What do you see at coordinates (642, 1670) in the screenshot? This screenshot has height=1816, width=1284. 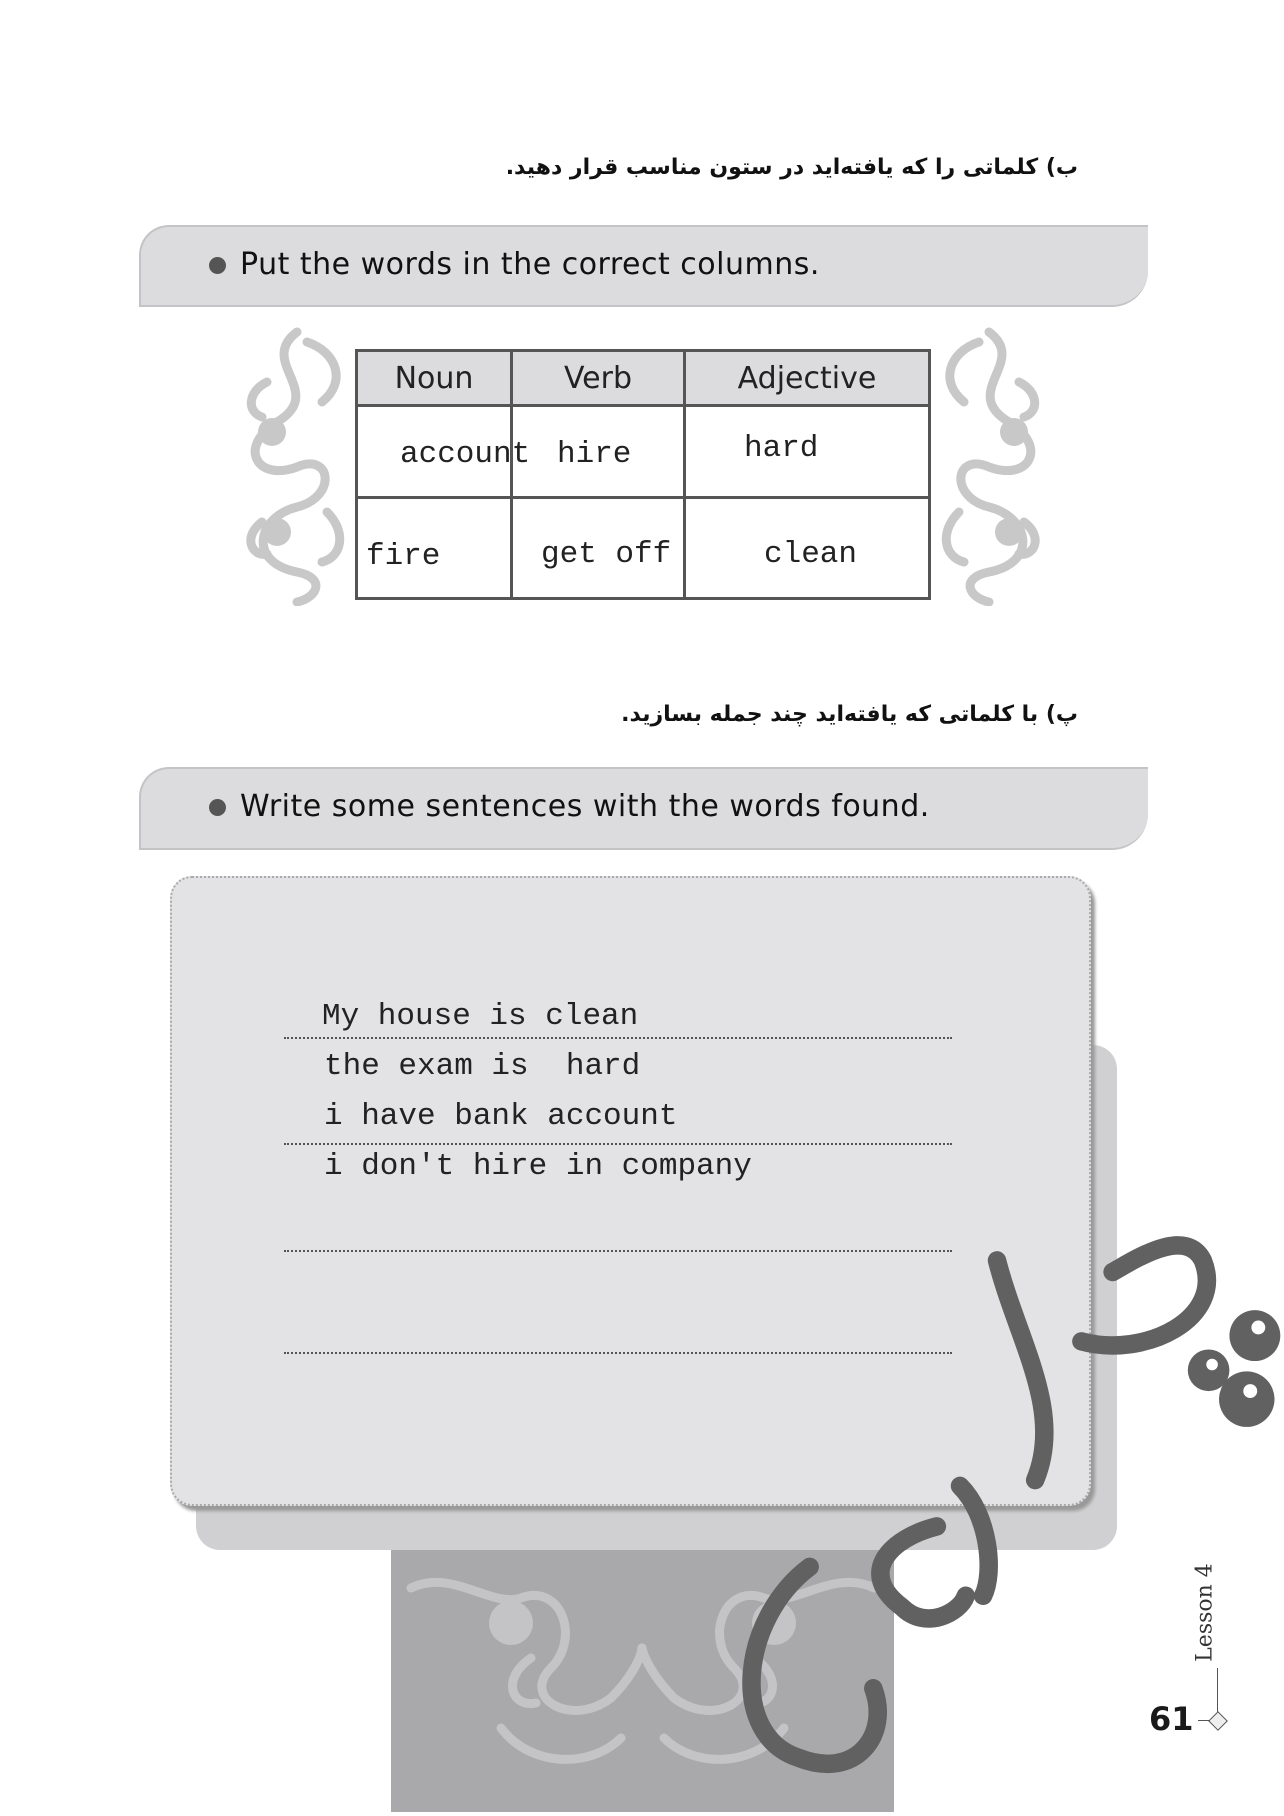 I see `floral-ornament-bottom-icon` at bounding box center [642, 1670].